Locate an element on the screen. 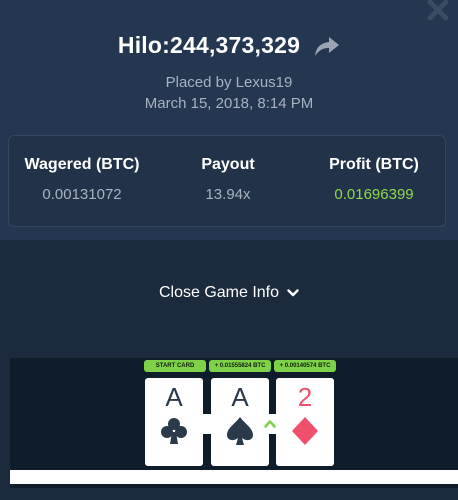  bet-date: March 15, 2018, 8:14 PM is located at coordinates (229, 103).